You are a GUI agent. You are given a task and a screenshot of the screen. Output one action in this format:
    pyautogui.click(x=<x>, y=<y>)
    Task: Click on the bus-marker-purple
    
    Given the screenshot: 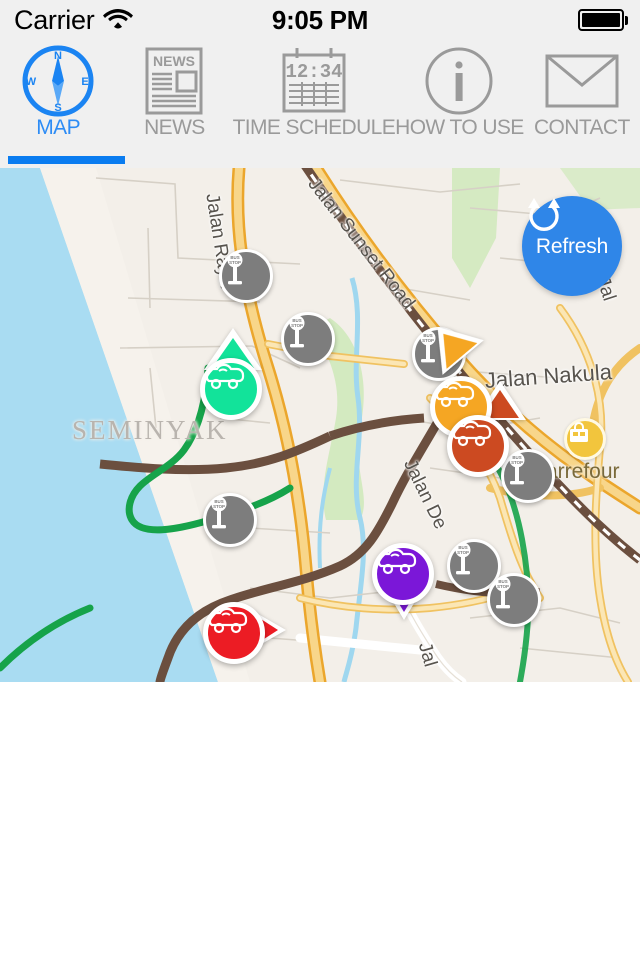 What is the action you would take?
    pyautogui.click(x=403, y=574)
    